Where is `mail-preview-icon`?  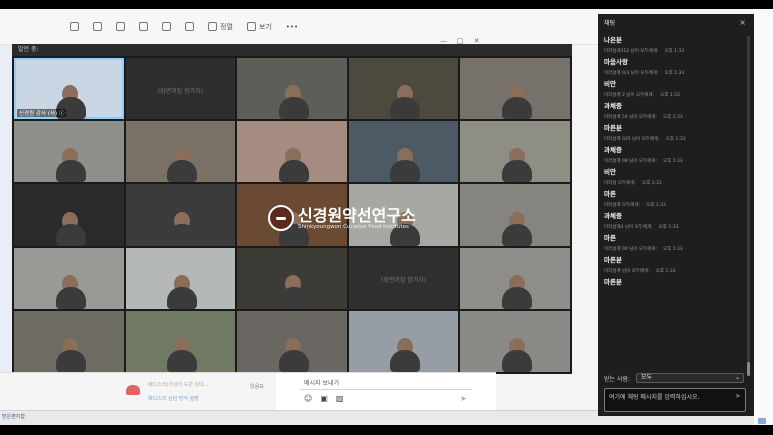
mail-preview-icon is located at coordinates (133, 390).